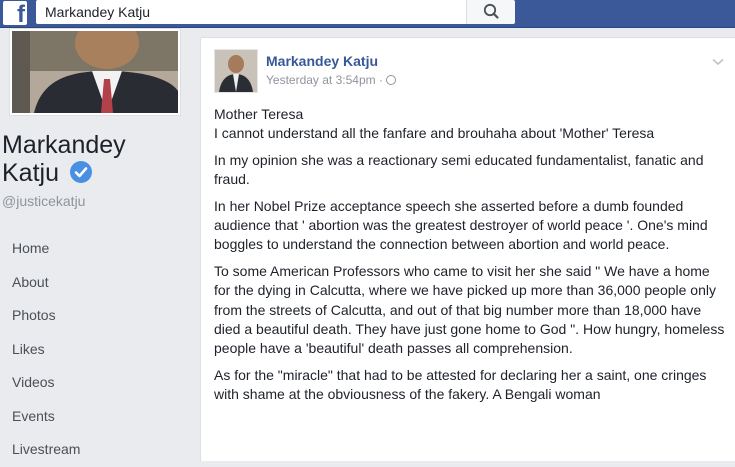 This screenshot has height=467, width=735. I want to click on profile-picture, so click(95, 66).